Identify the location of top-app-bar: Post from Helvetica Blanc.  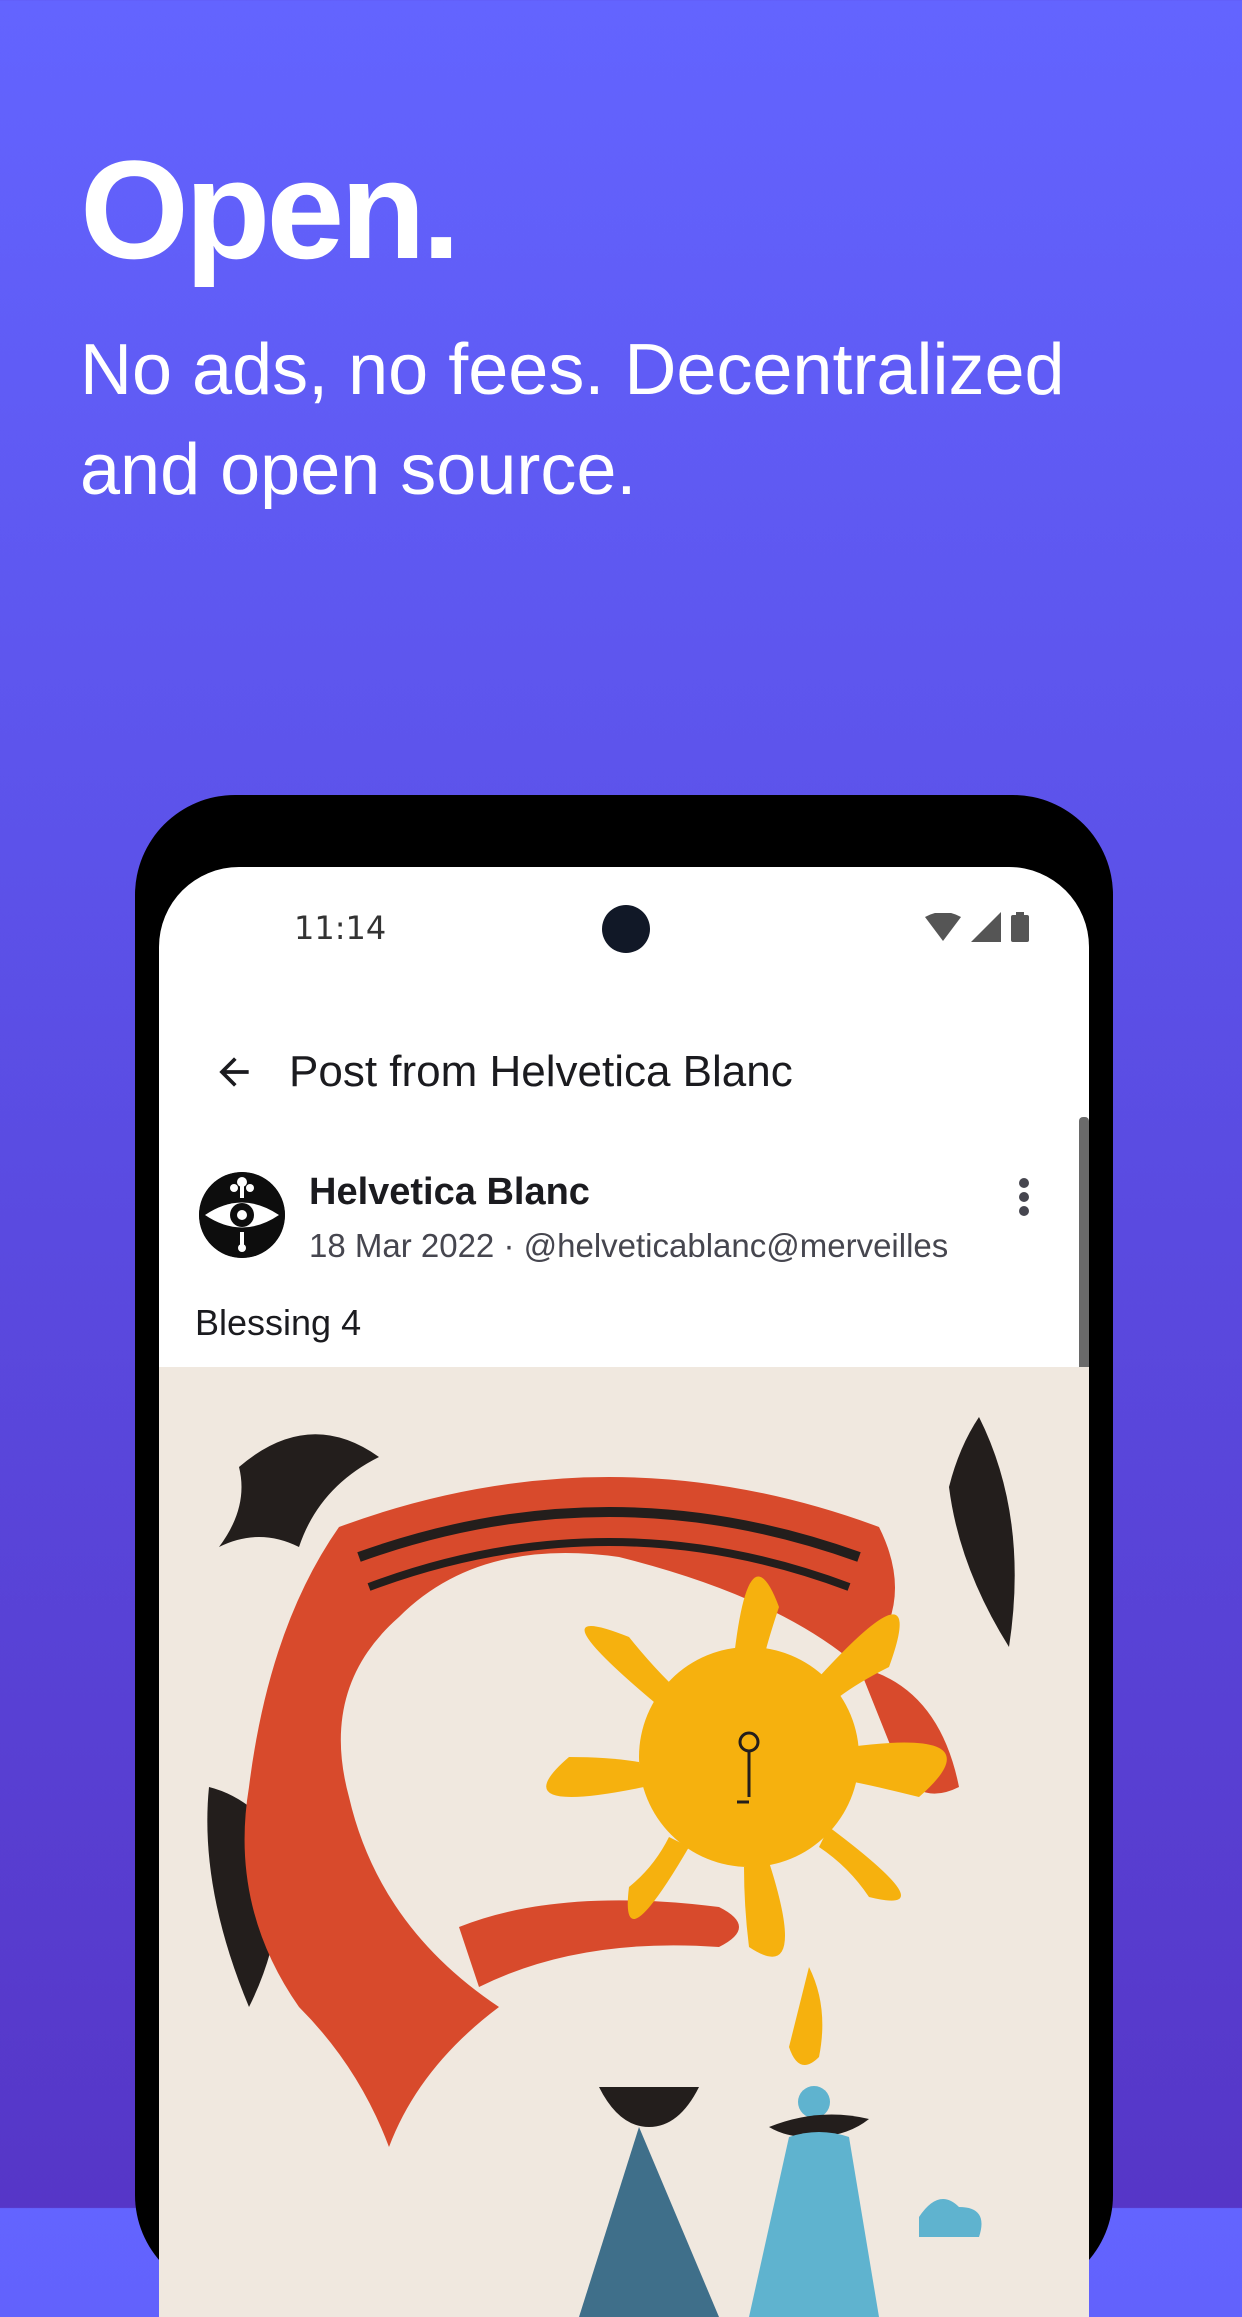
(624, 1072).